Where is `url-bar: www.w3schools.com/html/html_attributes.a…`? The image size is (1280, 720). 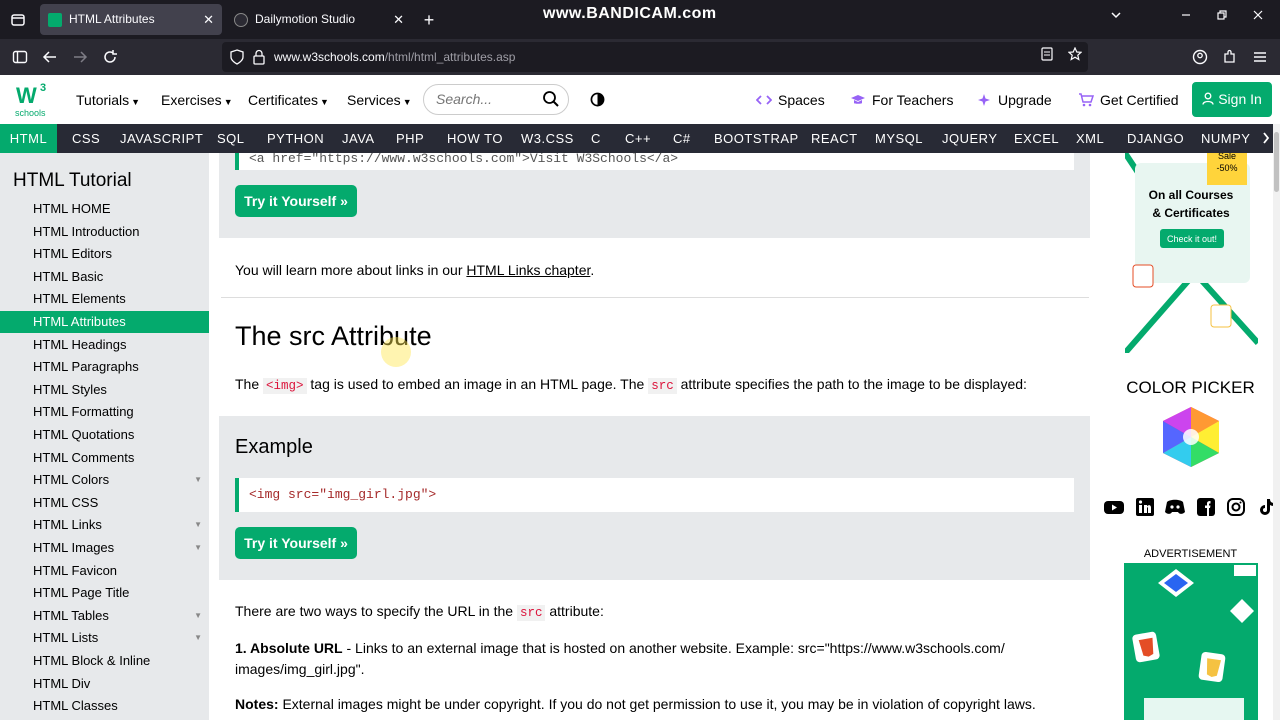
url-bar: www.w3schools.com/html/html_attributes.a… is located at coordinates (655, 57).